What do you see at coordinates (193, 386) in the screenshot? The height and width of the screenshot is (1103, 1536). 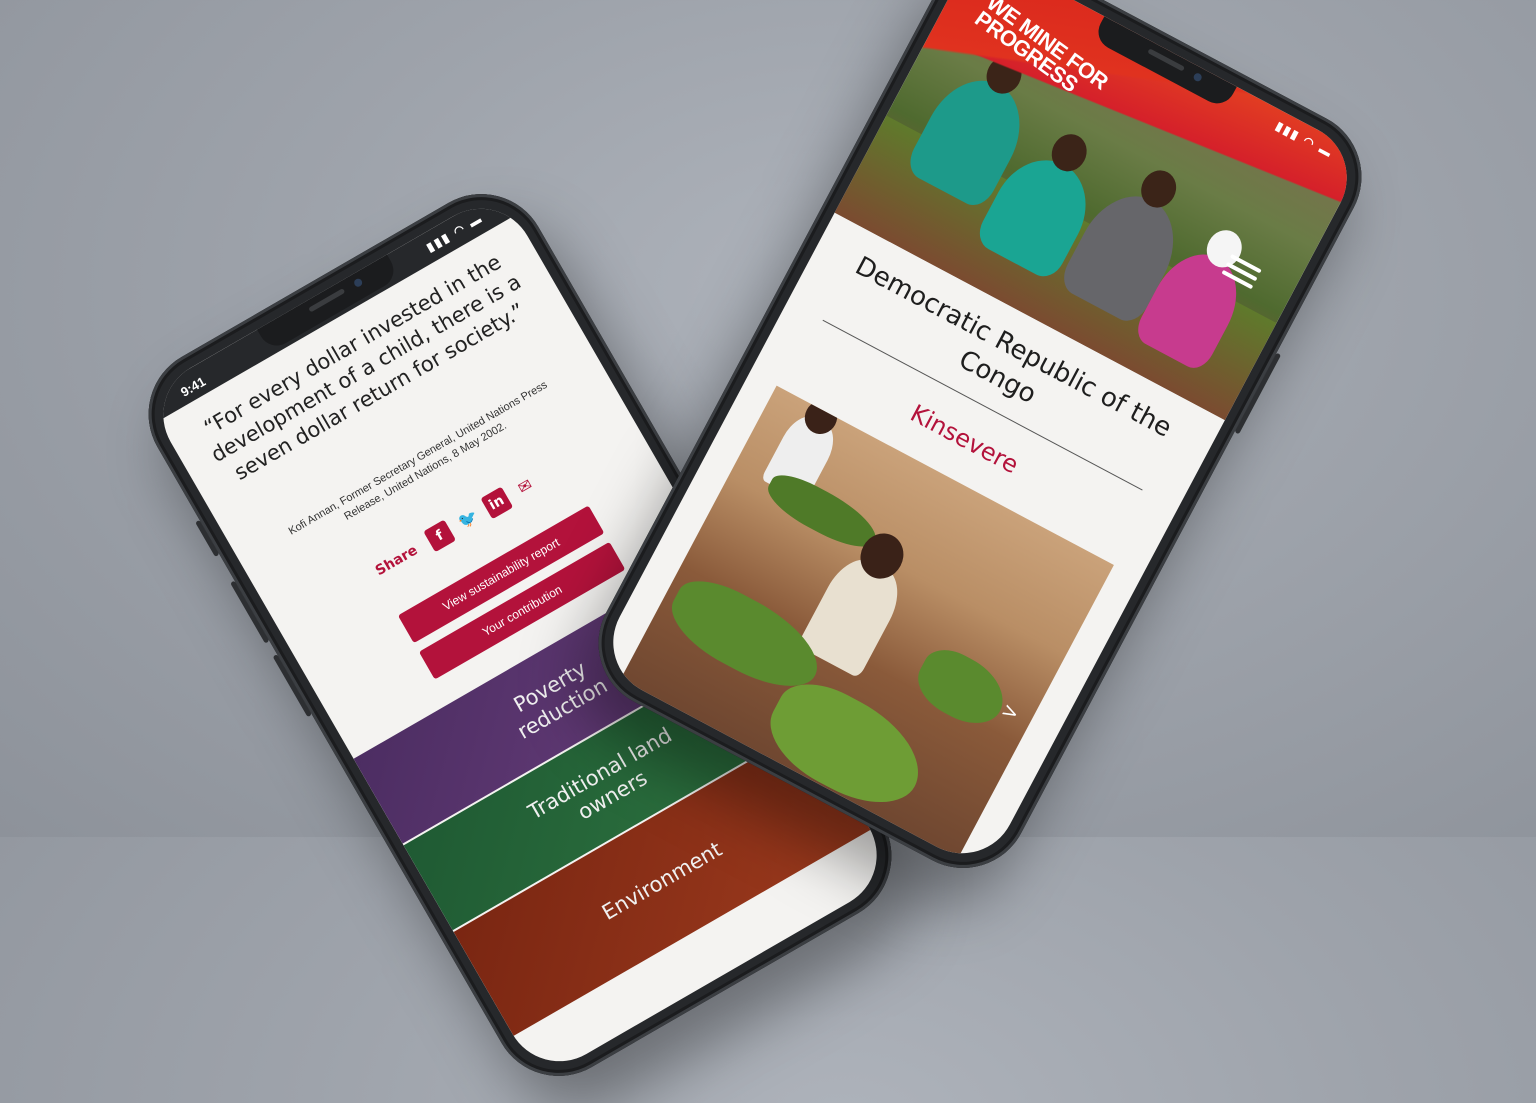 I see `status-time: 9:41` at bounding box center [193, 386].